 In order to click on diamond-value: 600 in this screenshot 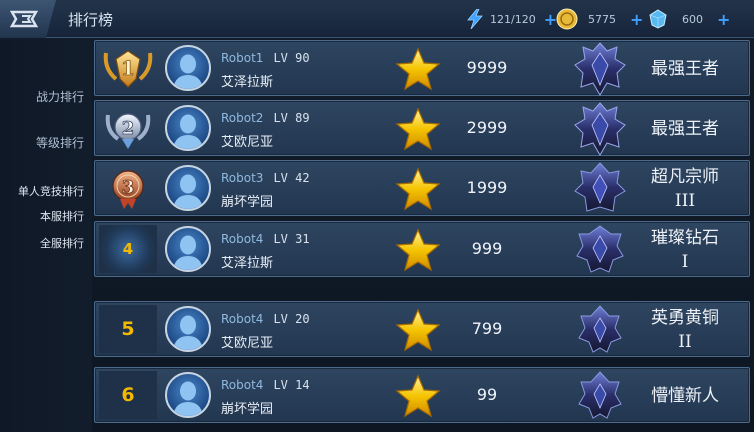, I will do `click(692, 19)`.